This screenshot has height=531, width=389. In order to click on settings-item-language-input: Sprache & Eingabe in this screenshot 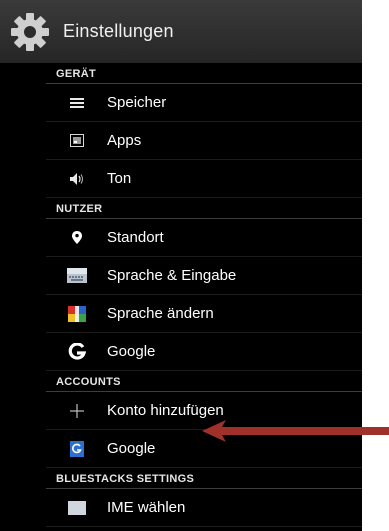, I will do `click(204, 276)`.